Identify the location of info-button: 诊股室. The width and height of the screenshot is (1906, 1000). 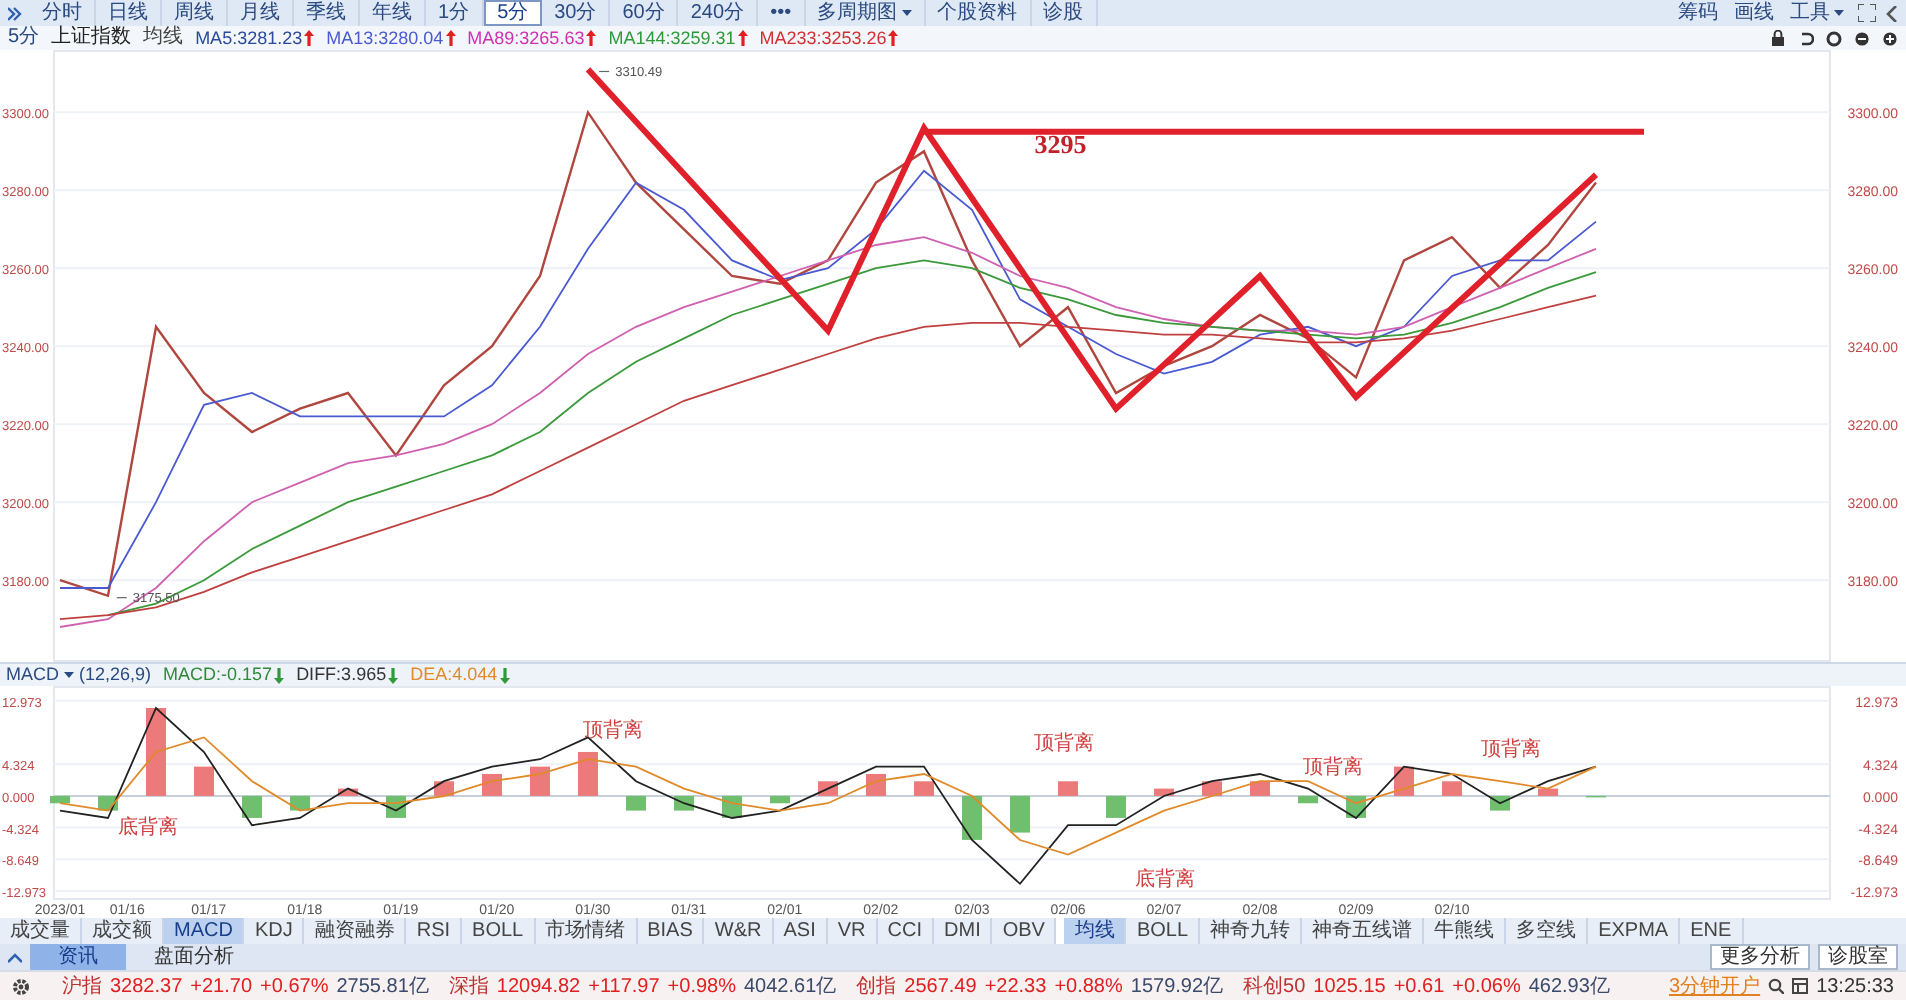
(1858, 957).